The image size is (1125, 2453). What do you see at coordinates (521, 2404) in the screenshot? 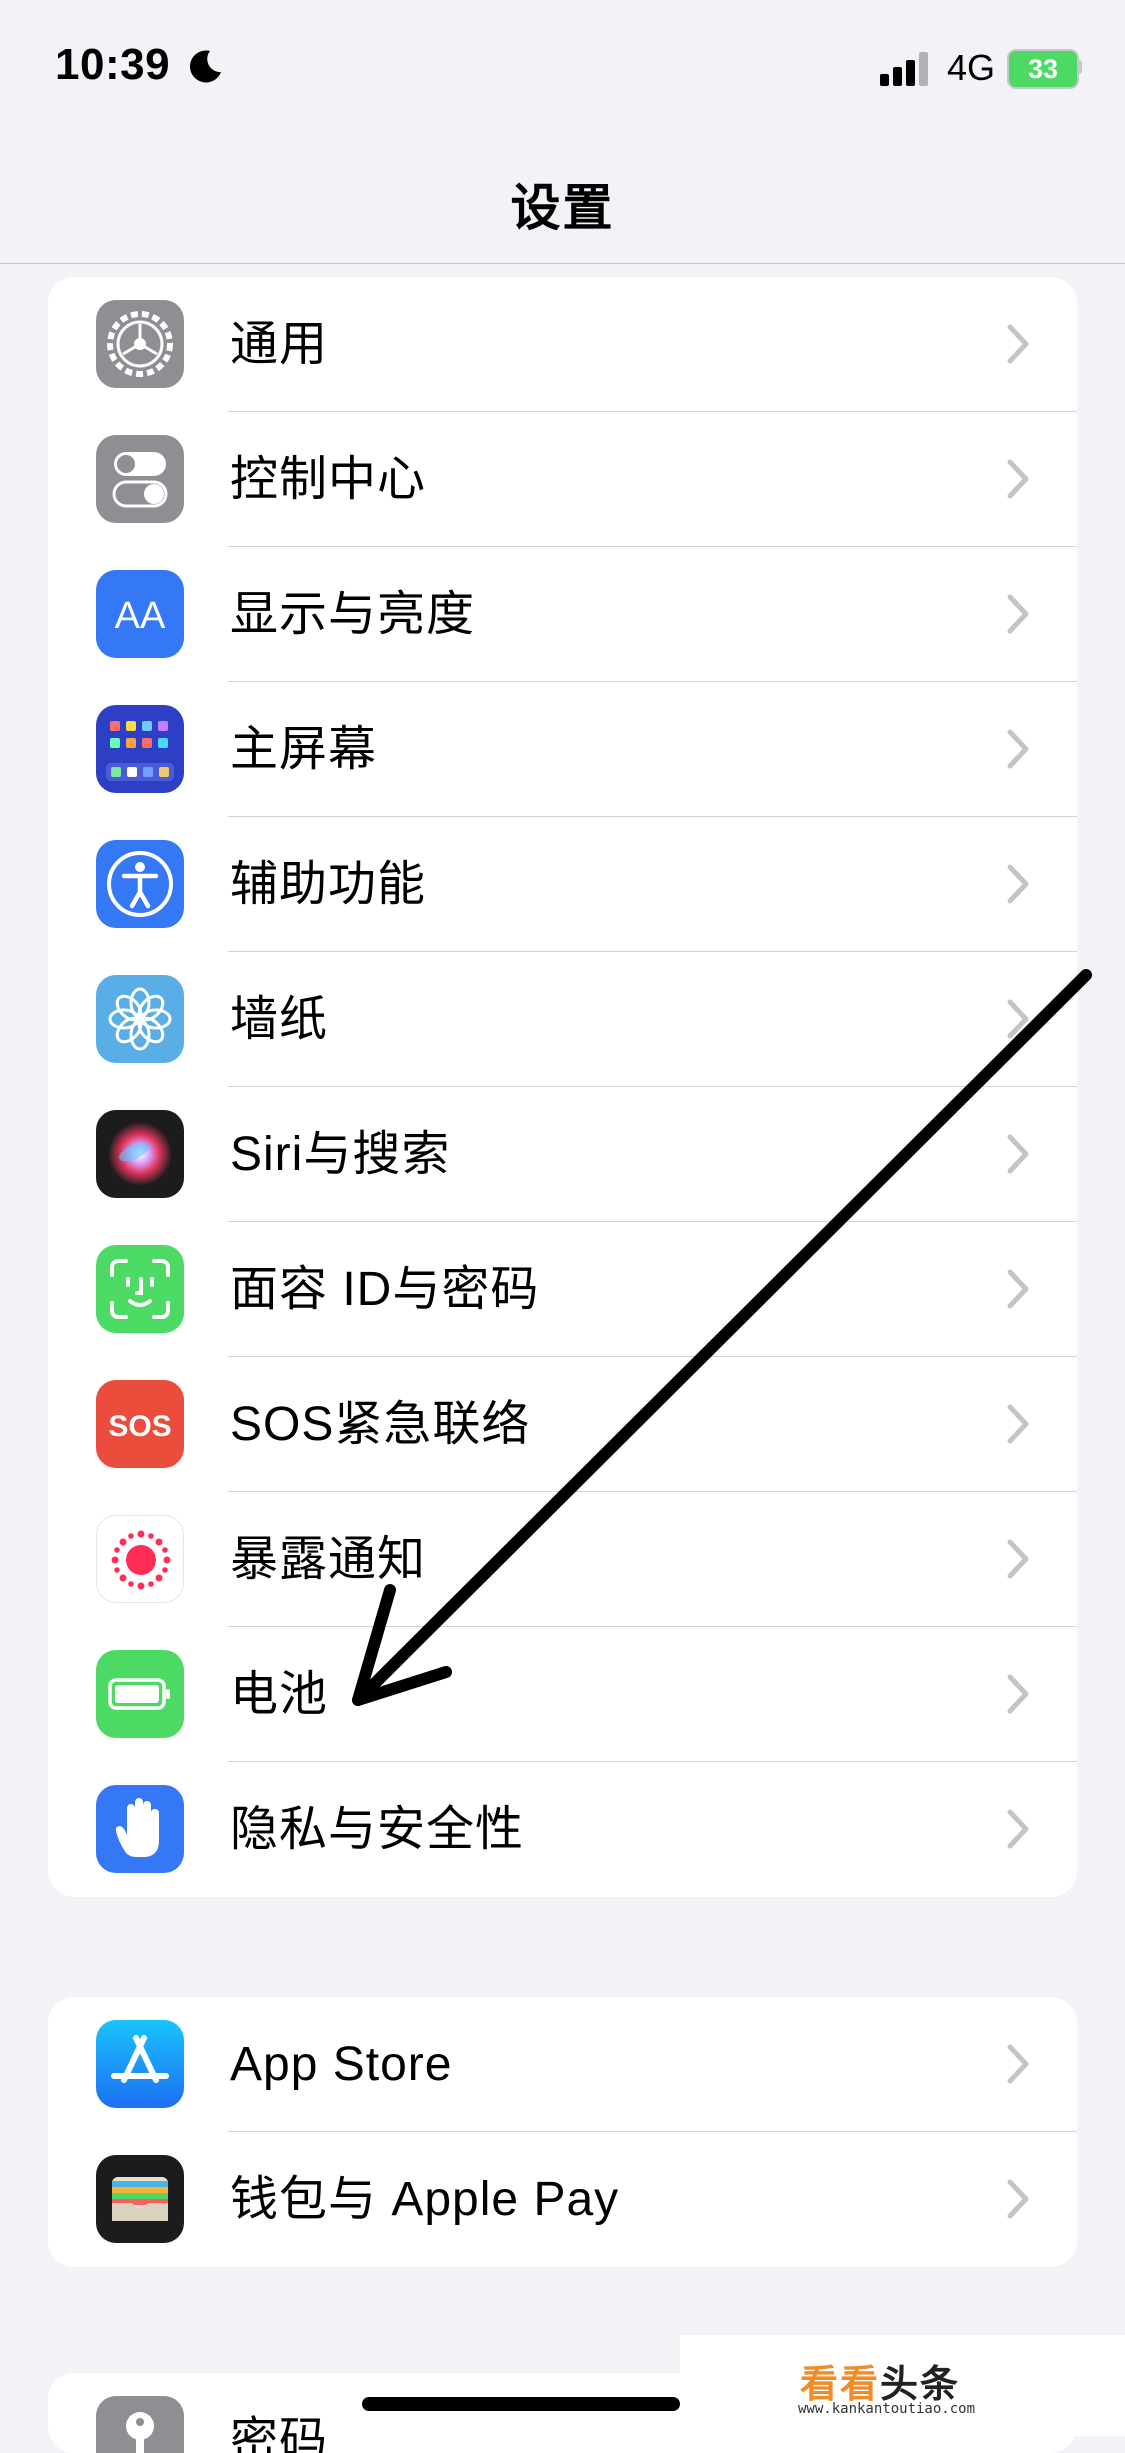
I see `home-indicator` at bounding box center [521, 2404].